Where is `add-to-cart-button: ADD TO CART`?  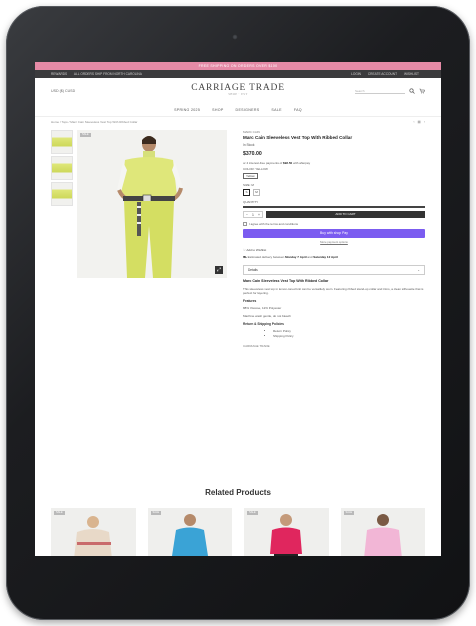
add-to-cart-button: ADD TO CART is located at coordinates (345, 214).